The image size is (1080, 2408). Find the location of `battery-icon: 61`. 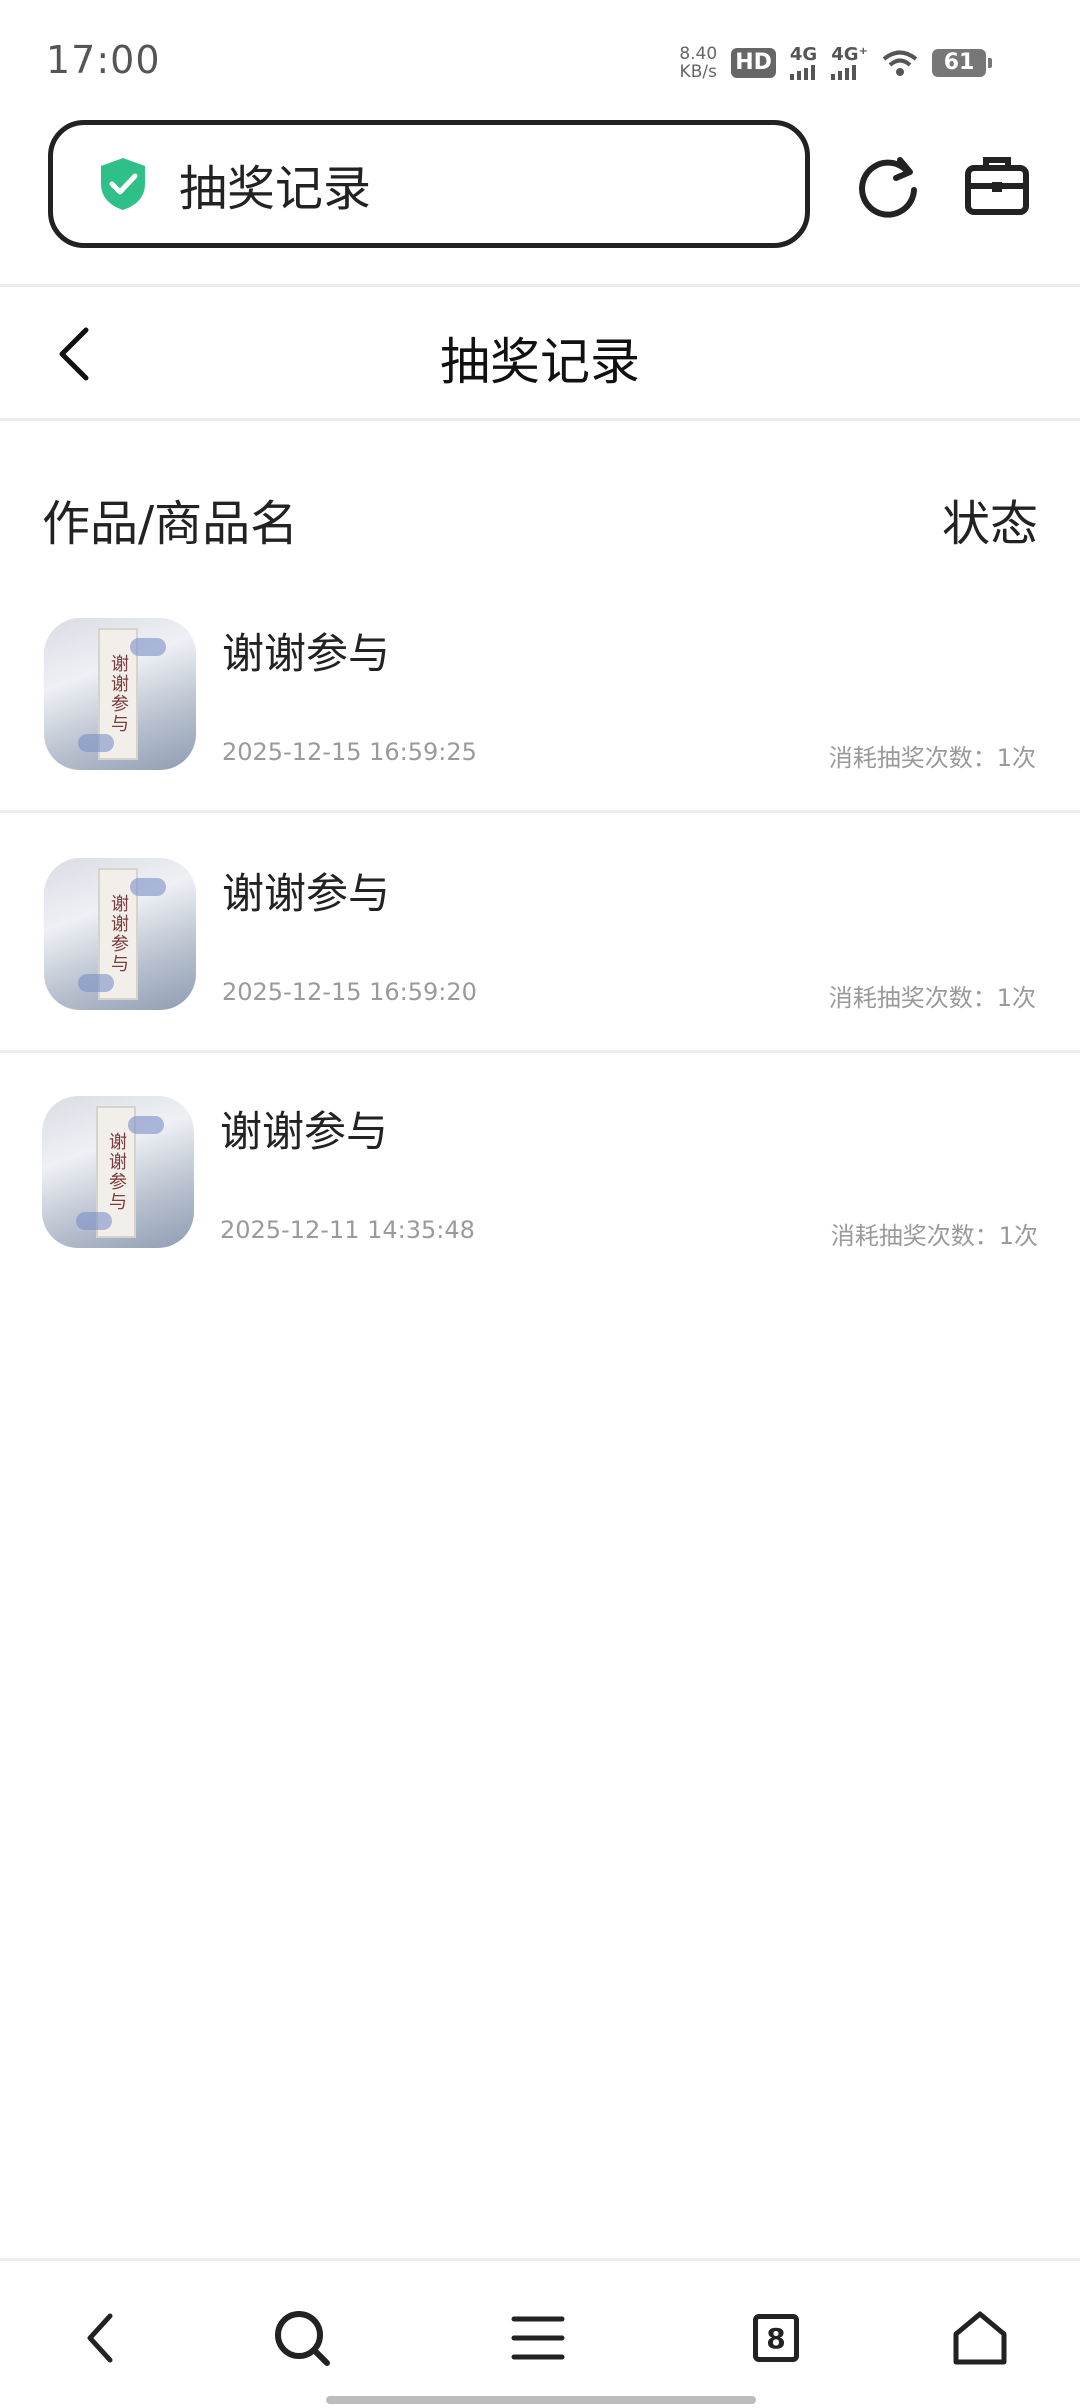

battery-icon: 61 is located at coordinates (962, 63).